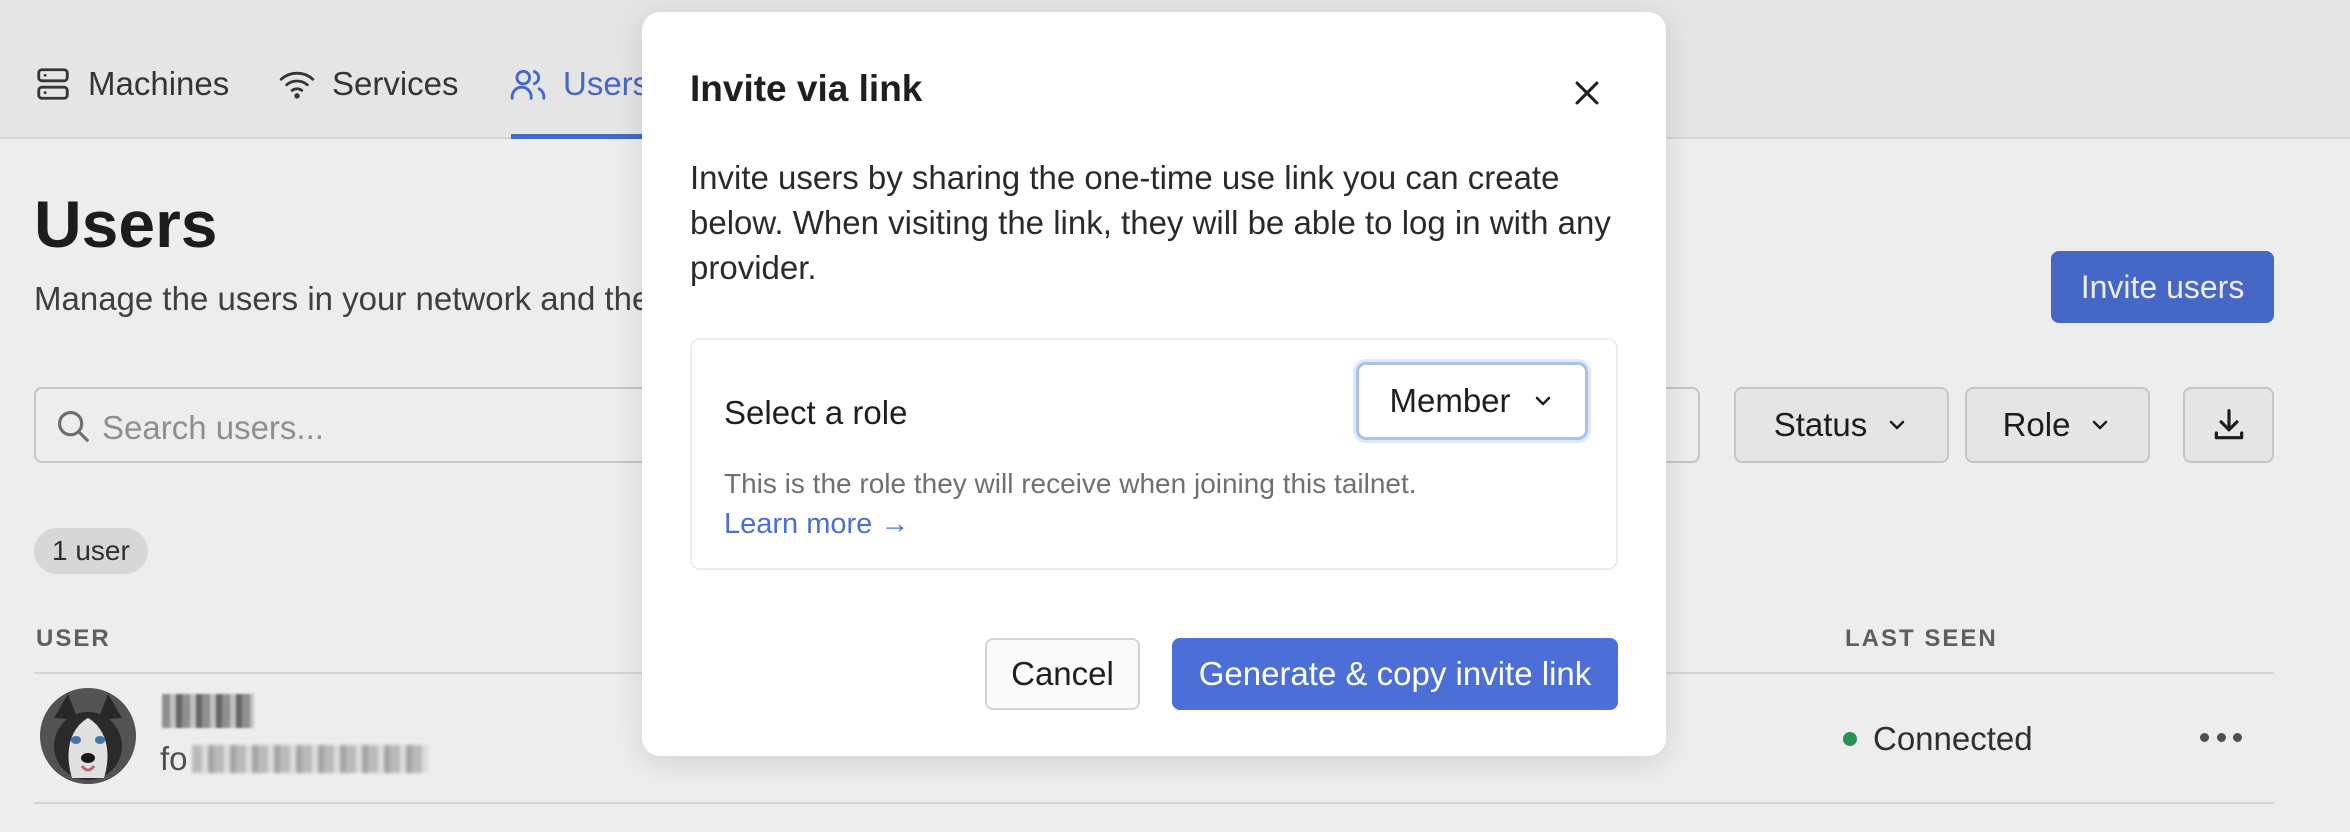  I want to click on close-button, so click(1587, 93).